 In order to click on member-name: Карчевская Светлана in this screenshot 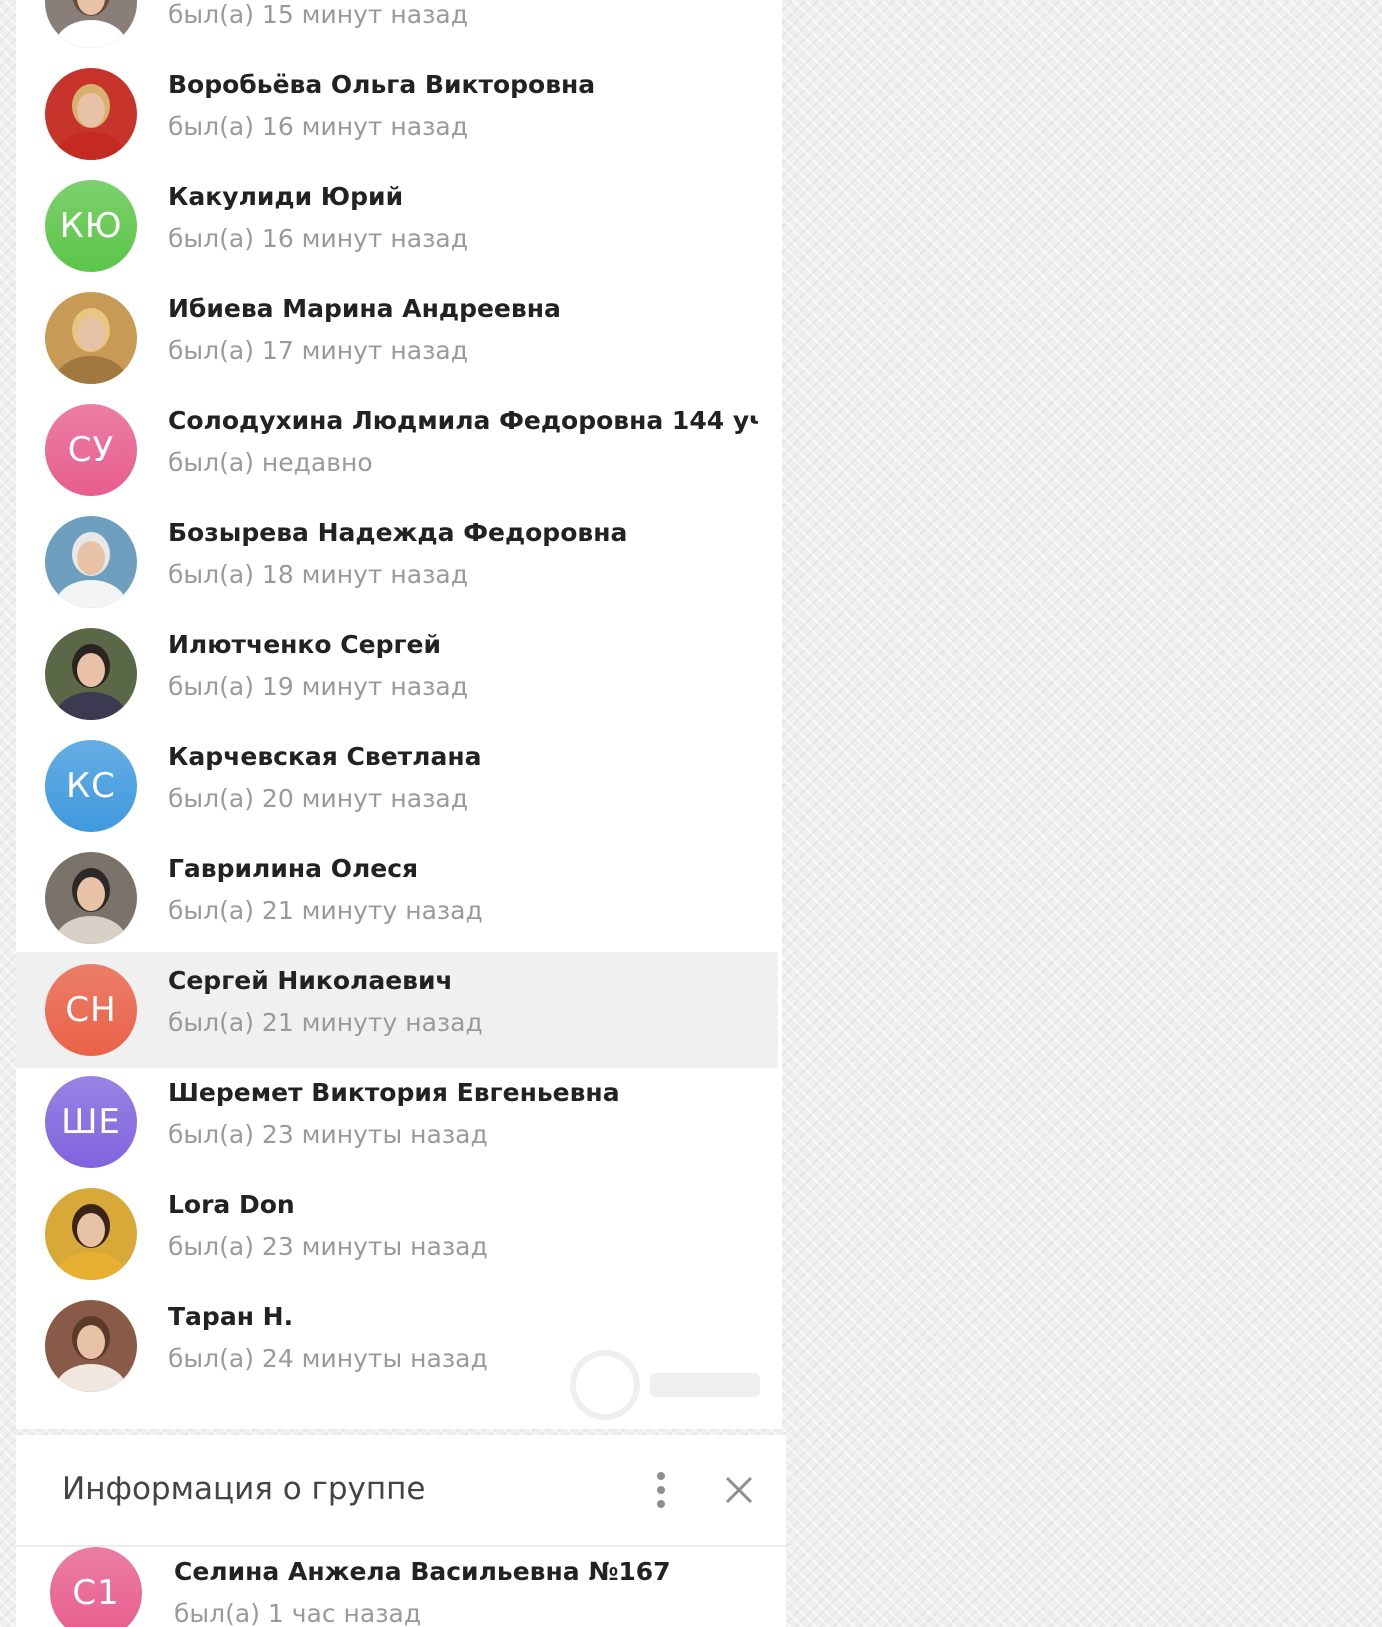, I will do `click(325, 756)`.